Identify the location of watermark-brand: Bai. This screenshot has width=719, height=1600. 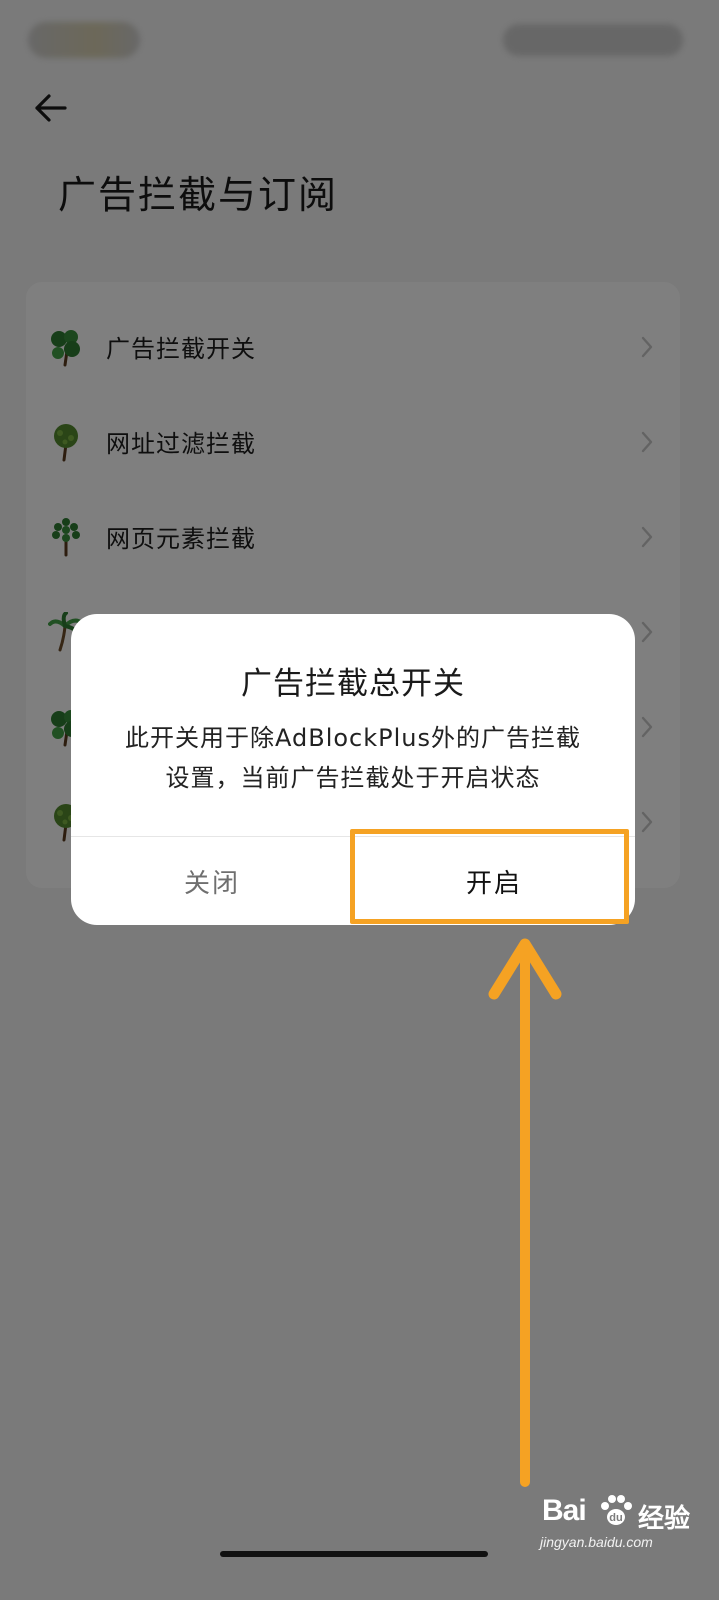
(564, 1510).